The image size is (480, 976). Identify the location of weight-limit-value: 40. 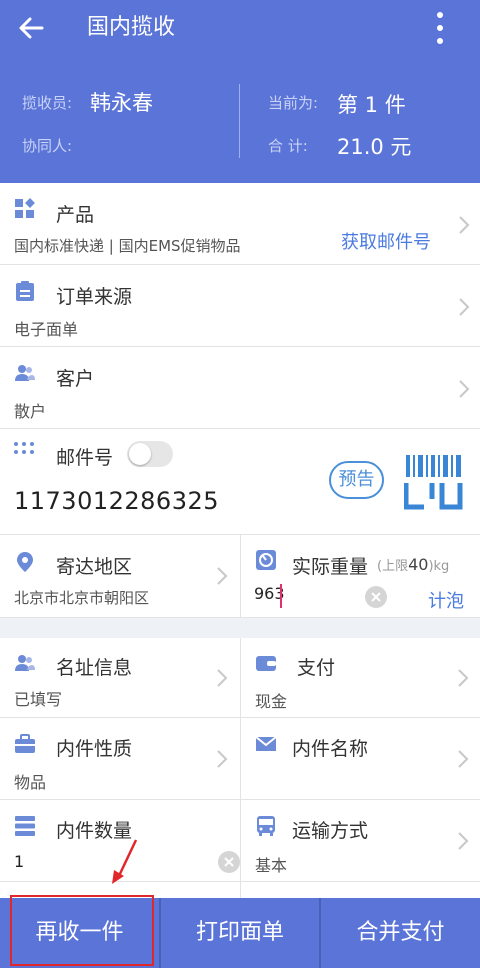
(418, 564).